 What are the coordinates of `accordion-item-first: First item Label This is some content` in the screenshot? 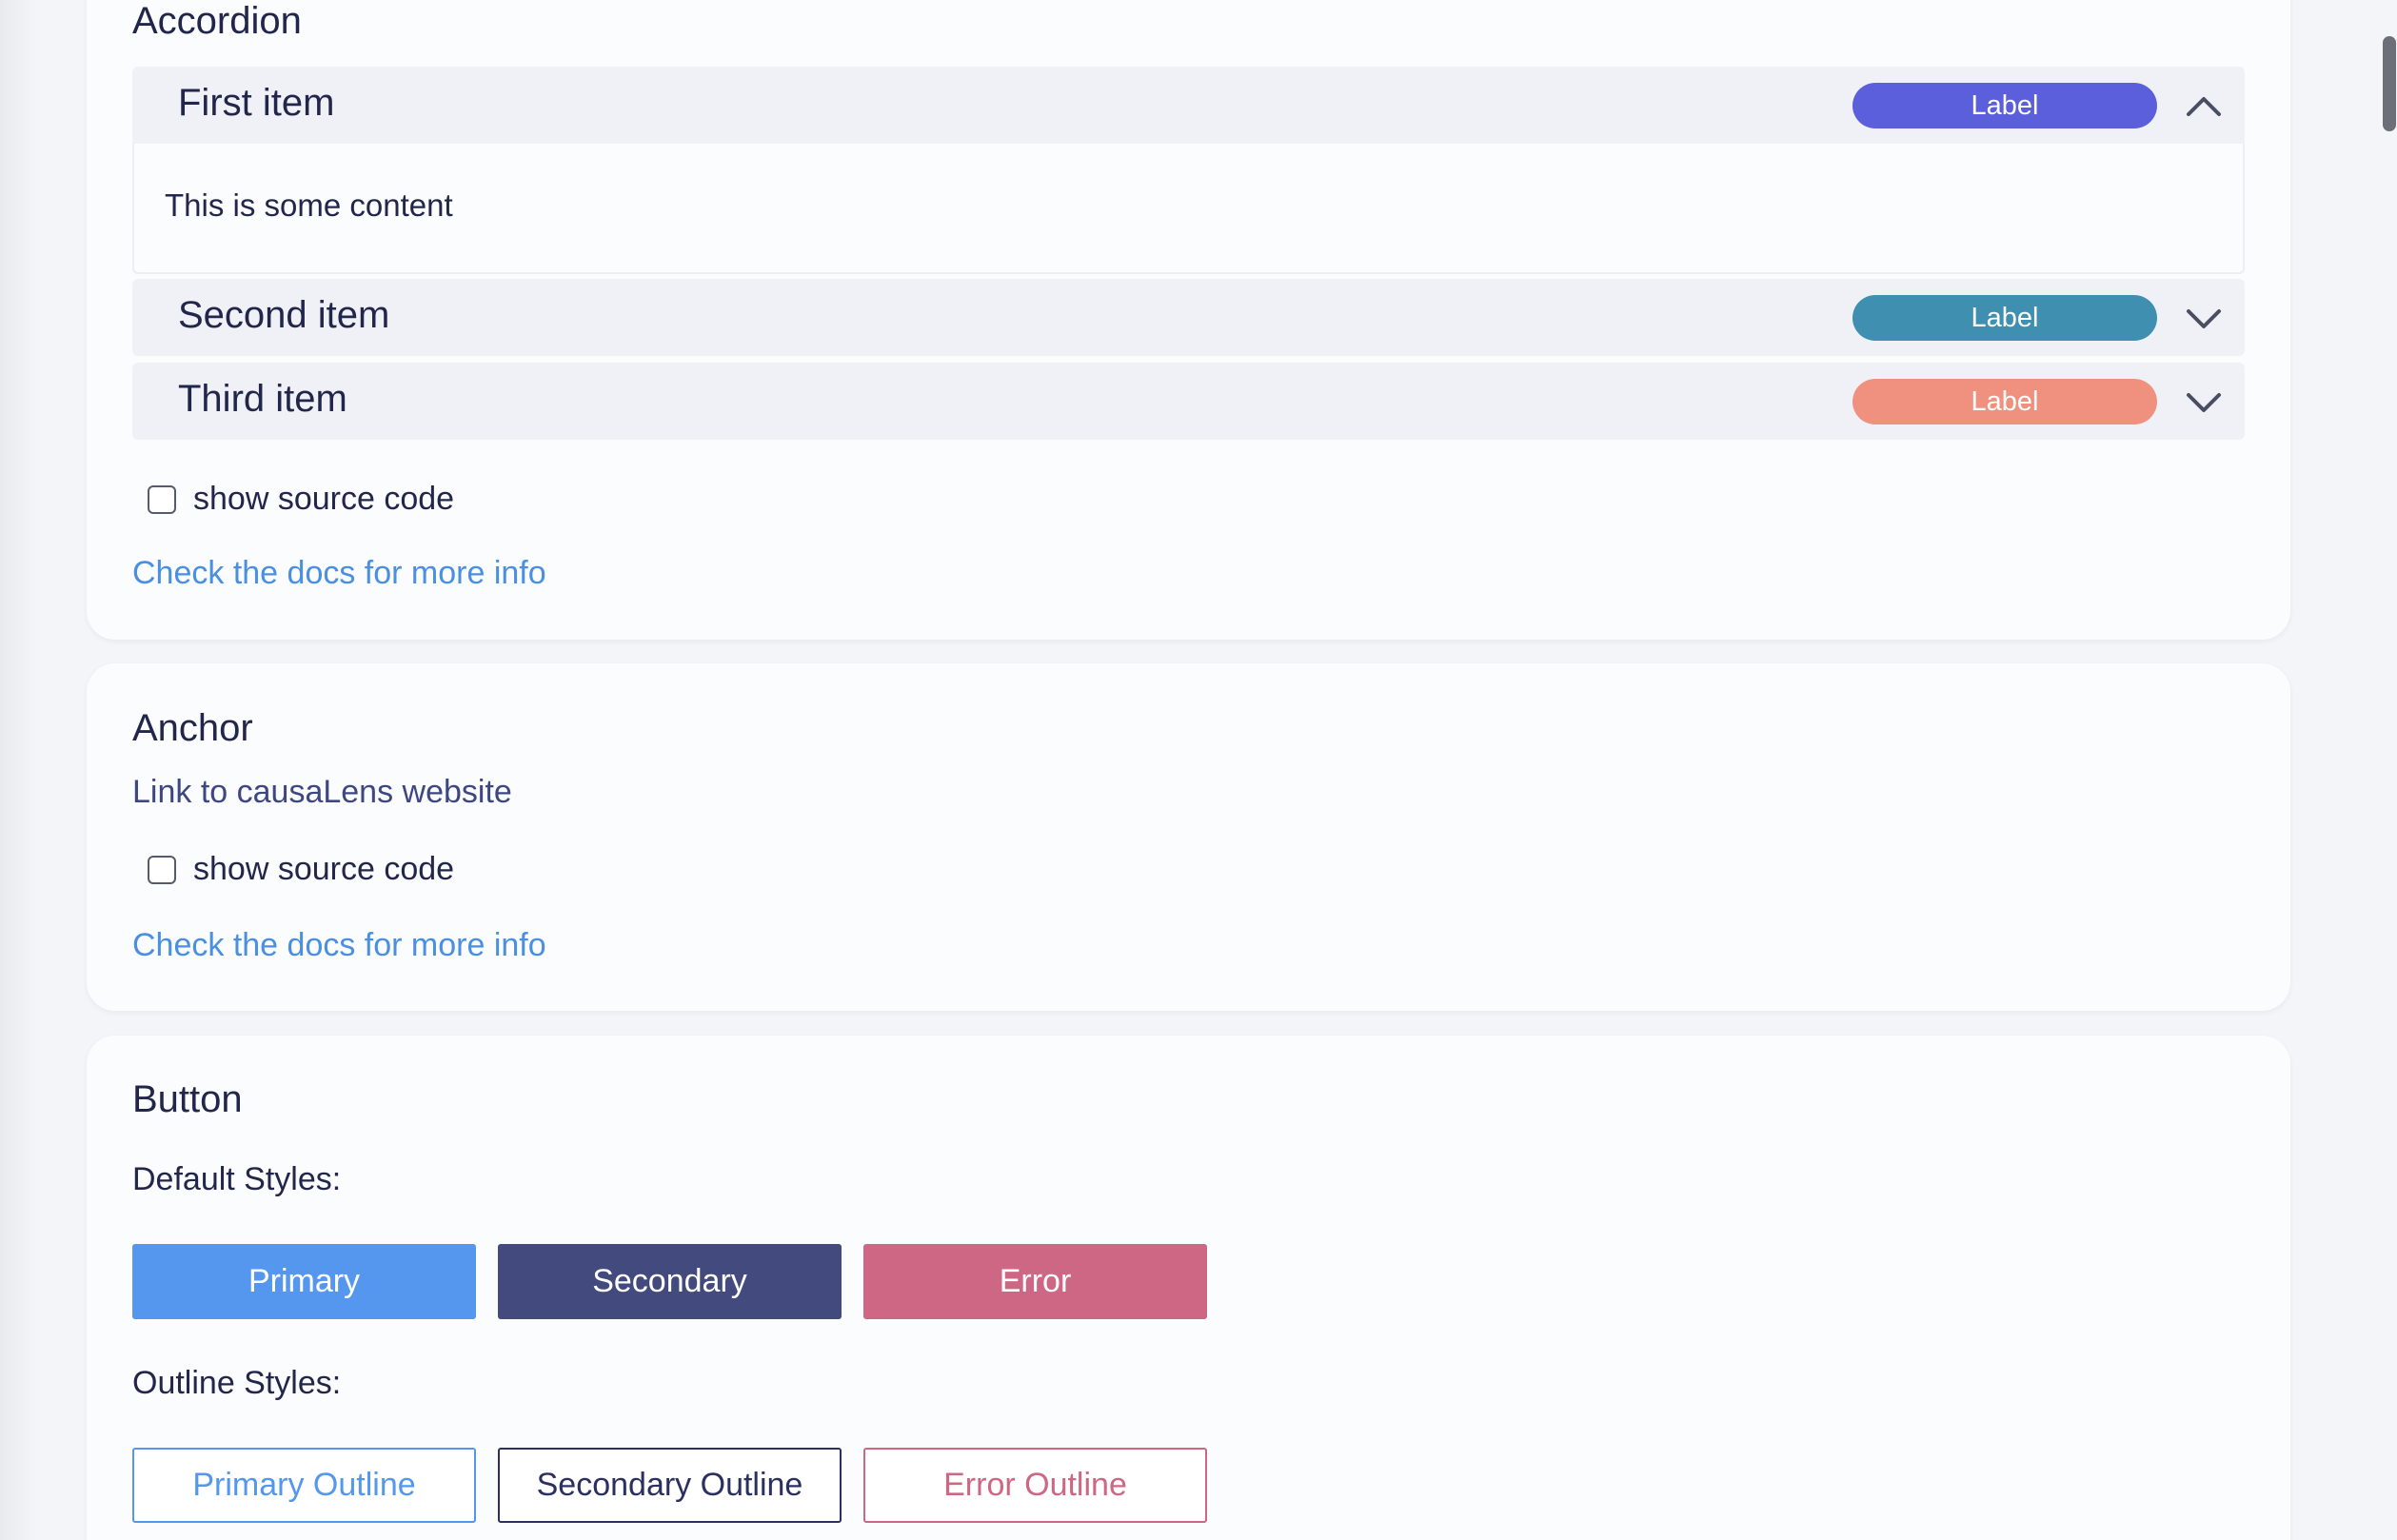 It's located at (1188, 170).